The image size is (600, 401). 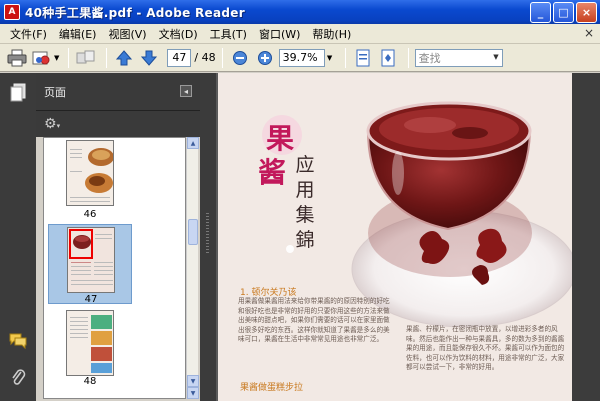 What do you see at coordinates (205, 57) in the screenshot?
I see `page-total: / 48` at bounding box center [205, 57].